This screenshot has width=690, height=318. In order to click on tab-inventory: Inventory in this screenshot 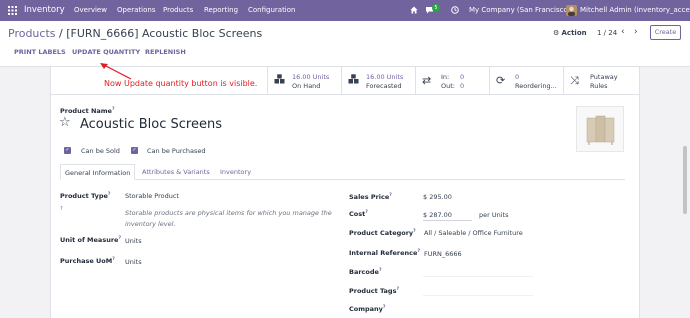, I will do `click(235, 172)`.